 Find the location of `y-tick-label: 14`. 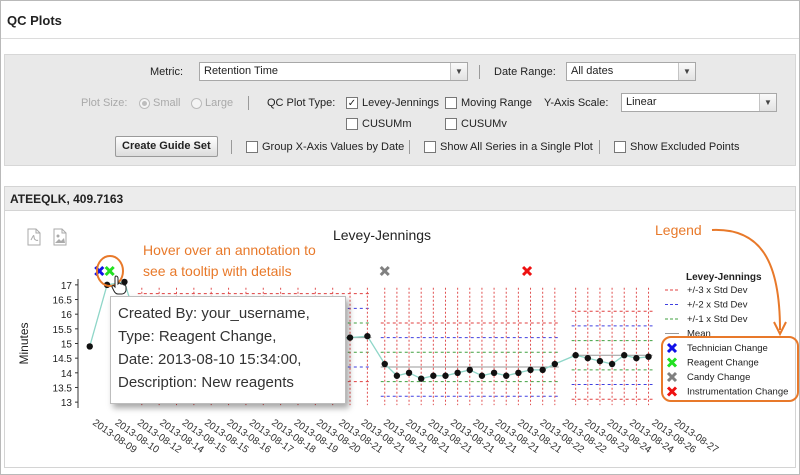

y-tick-label: 14 is located at coordinates (67, 374).